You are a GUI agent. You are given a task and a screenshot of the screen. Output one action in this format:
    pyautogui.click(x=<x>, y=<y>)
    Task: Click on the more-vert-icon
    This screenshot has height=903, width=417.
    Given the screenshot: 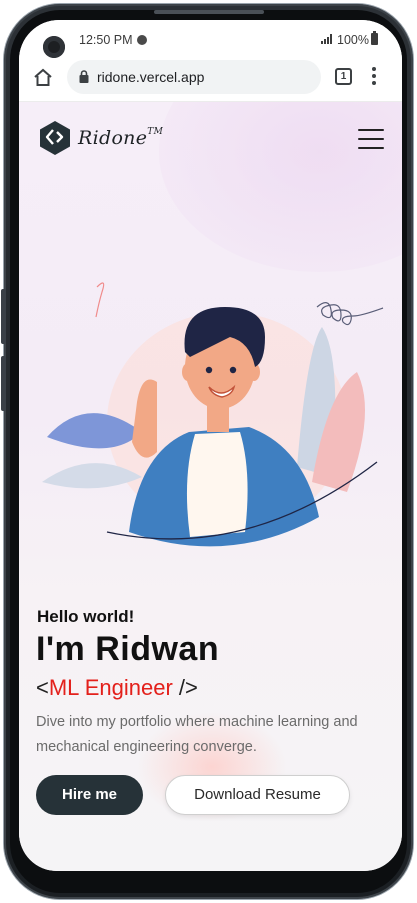 What is the action you would take?
    pyautogui.click(x=374, y=77)
    